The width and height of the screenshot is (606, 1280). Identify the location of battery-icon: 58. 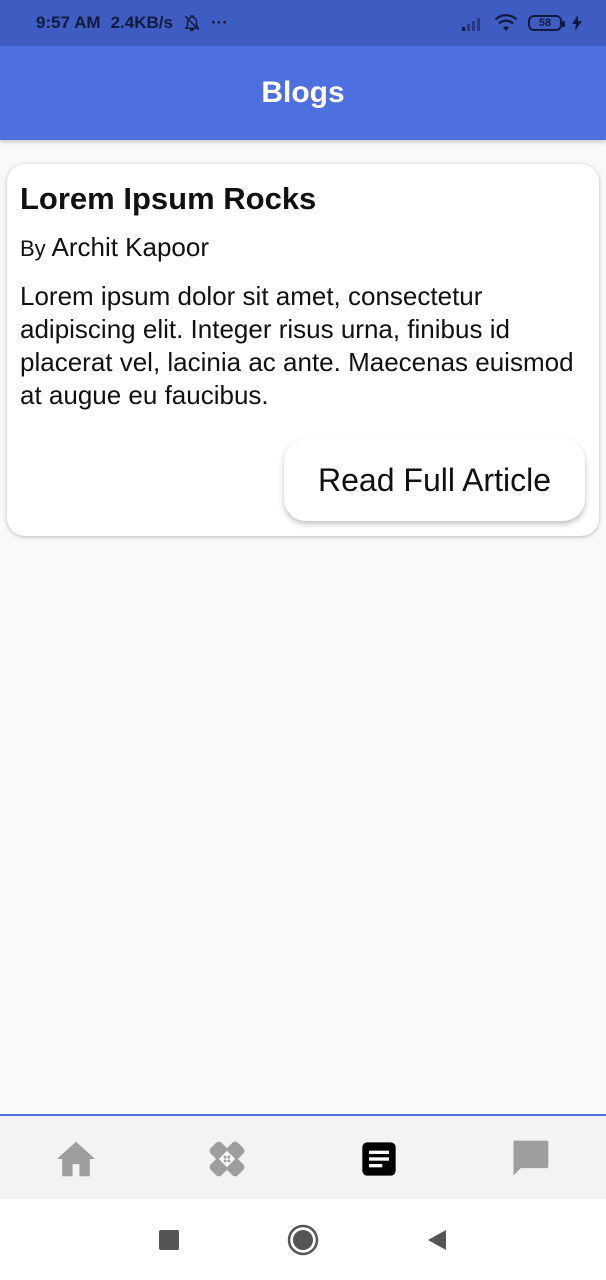
(546, 23).